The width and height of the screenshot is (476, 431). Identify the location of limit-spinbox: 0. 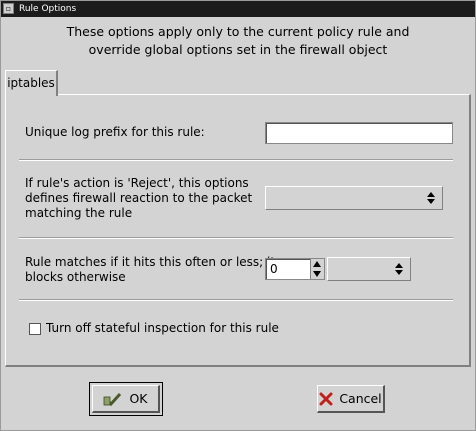
(295, 269).